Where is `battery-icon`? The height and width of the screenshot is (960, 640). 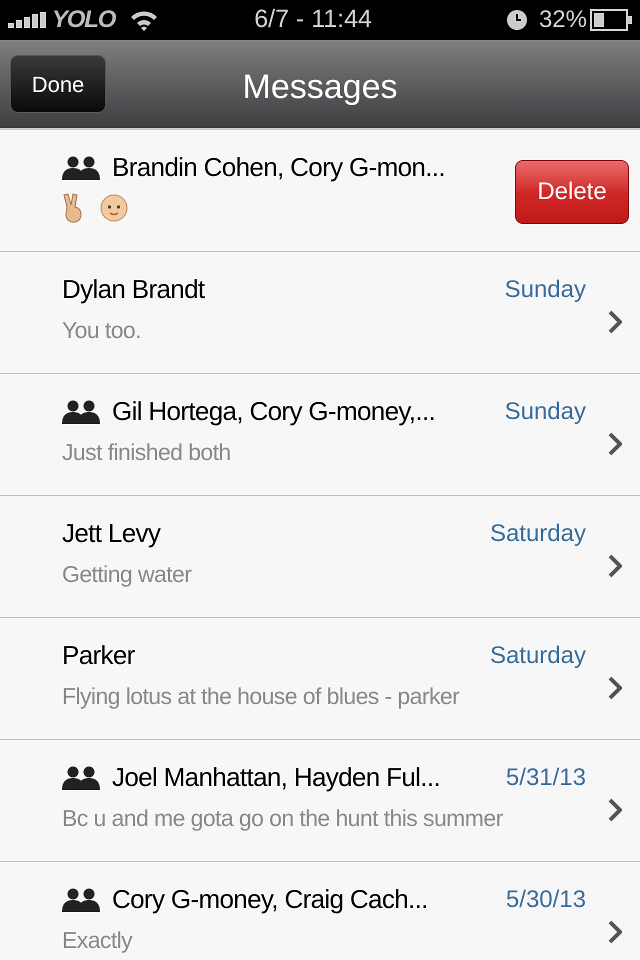 battery-icon is located at coordinates (611, 20).